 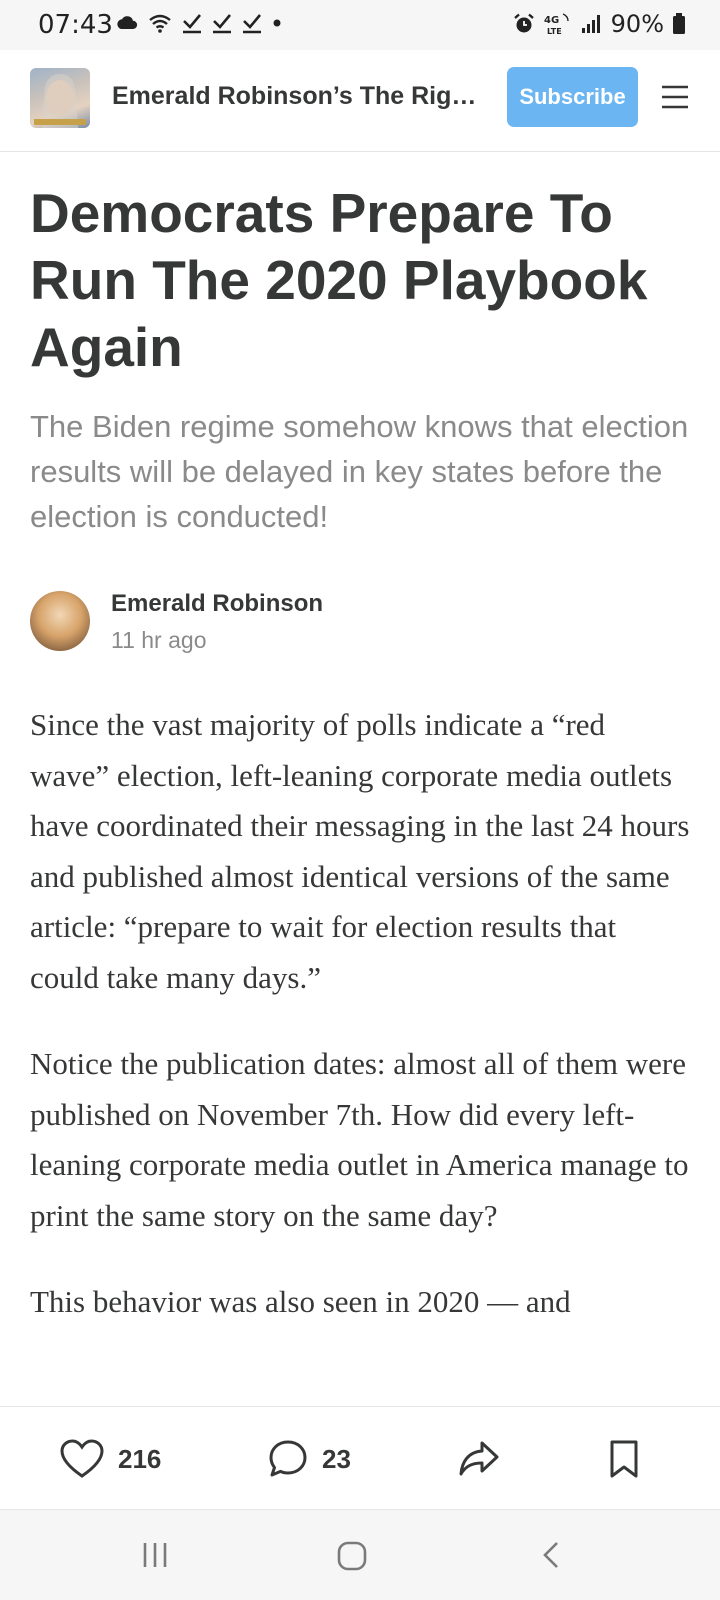 I want to click on post-action-bar: 216 23, so click(x=360, y=1458).